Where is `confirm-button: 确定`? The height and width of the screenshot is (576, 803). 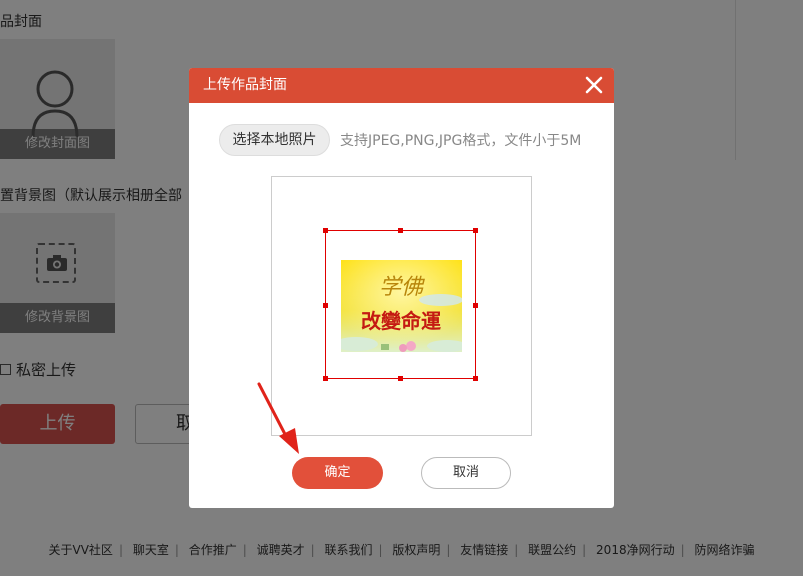
confirm-button: 确定 is located at coordinates (337, 473).